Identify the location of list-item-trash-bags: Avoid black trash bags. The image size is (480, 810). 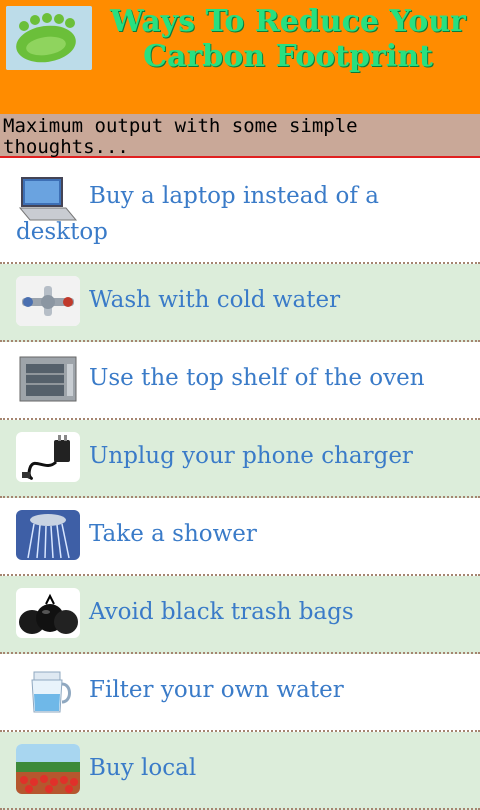
(240, 615).